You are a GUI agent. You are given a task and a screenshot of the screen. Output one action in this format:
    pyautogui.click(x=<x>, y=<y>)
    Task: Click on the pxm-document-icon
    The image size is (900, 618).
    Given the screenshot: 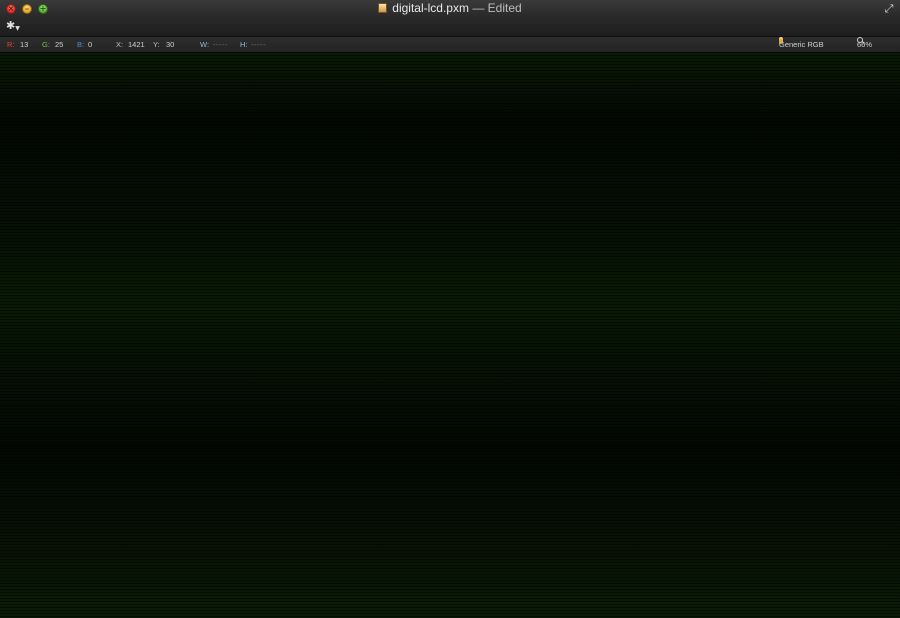 What is the action you would take?
    pyautogui.click(x=383, y=8)
    